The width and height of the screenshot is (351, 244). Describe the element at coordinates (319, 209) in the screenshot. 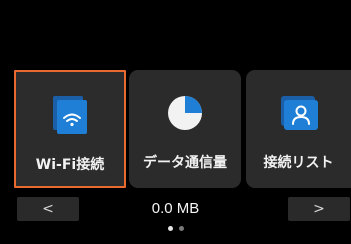

I see `next-page-button: >` at that location.